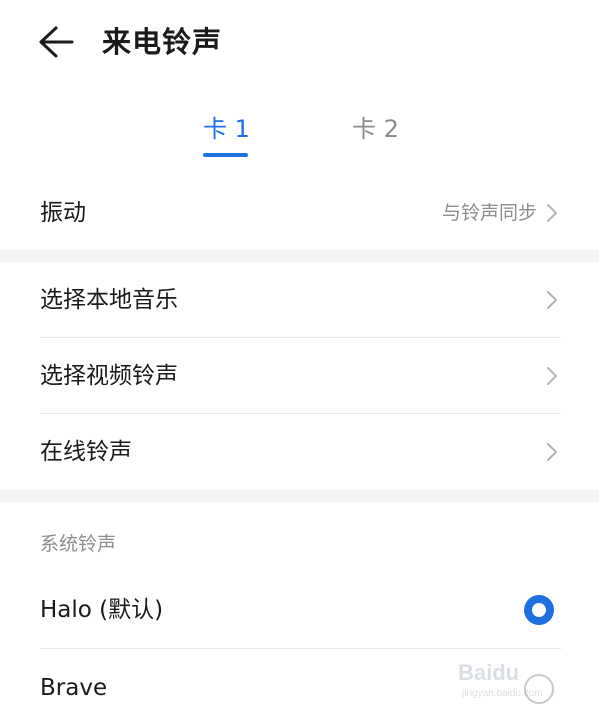  What do you see at coordinates (299, 451) in the screenshot?
I see `online-ringtone-row: 在线铃声` at bounding box center [299, 451].